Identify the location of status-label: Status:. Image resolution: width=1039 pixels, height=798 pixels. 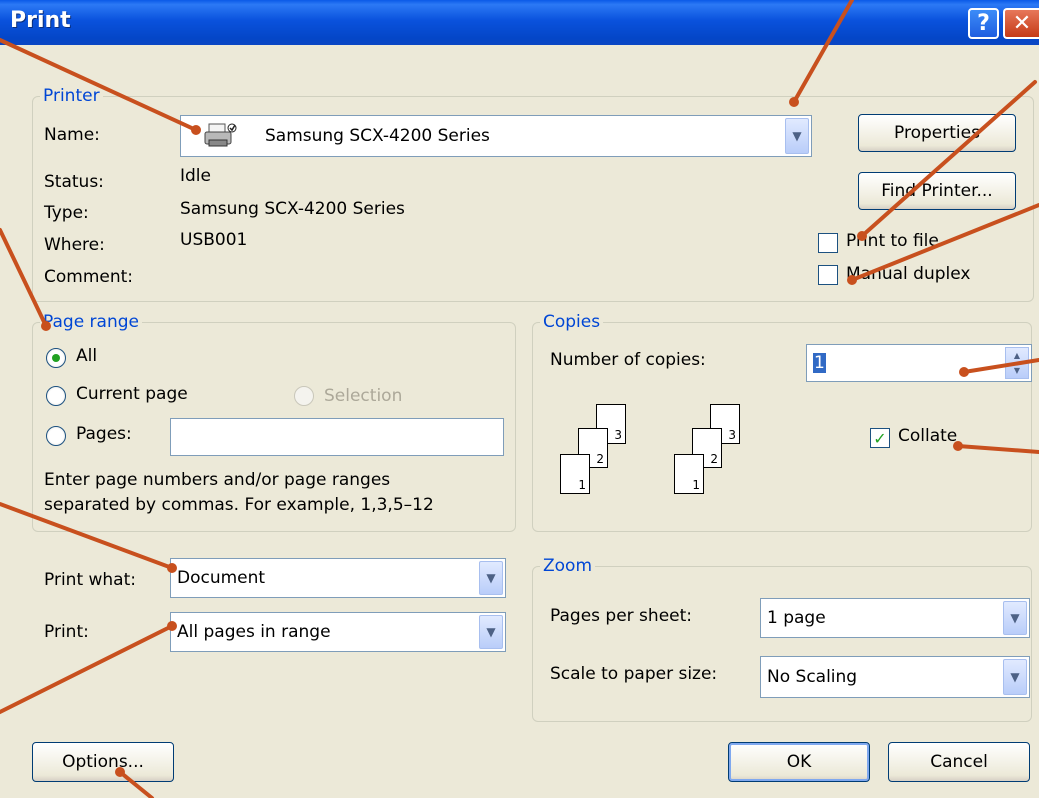
(74, 182).